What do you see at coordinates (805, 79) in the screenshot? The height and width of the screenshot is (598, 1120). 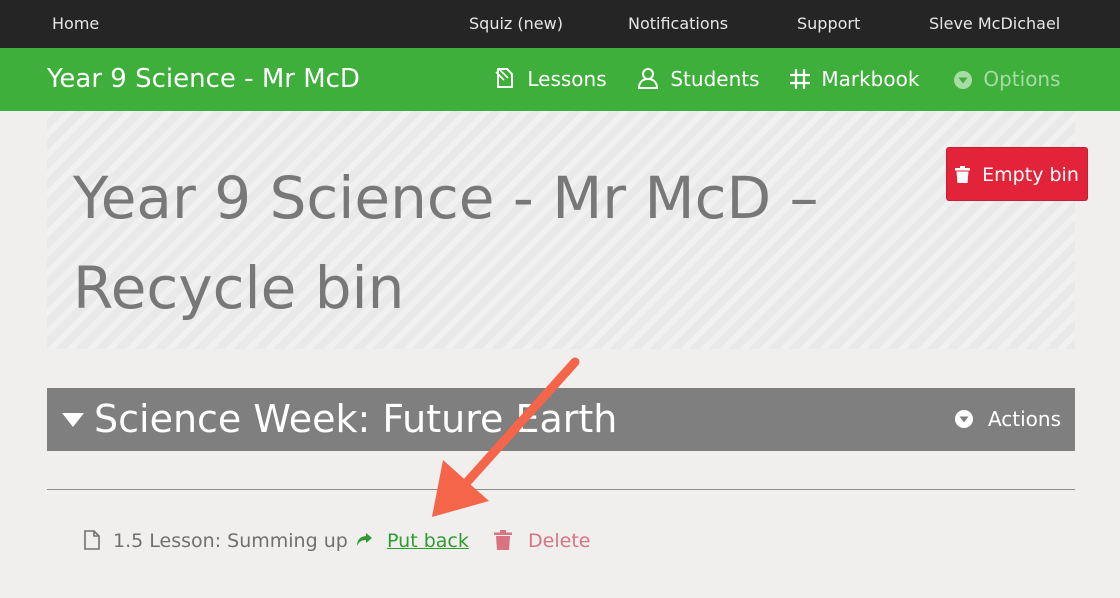 I see `markbook-grid-icon` at bounding box center [805, 79].